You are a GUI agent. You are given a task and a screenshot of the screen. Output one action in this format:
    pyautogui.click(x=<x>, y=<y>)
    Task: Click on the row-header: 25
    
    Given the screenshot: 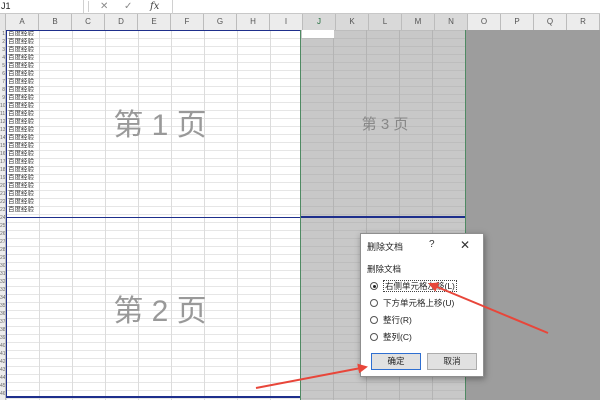 What is the action you would take?
    pyautogui.click(x=2, y=226)
    